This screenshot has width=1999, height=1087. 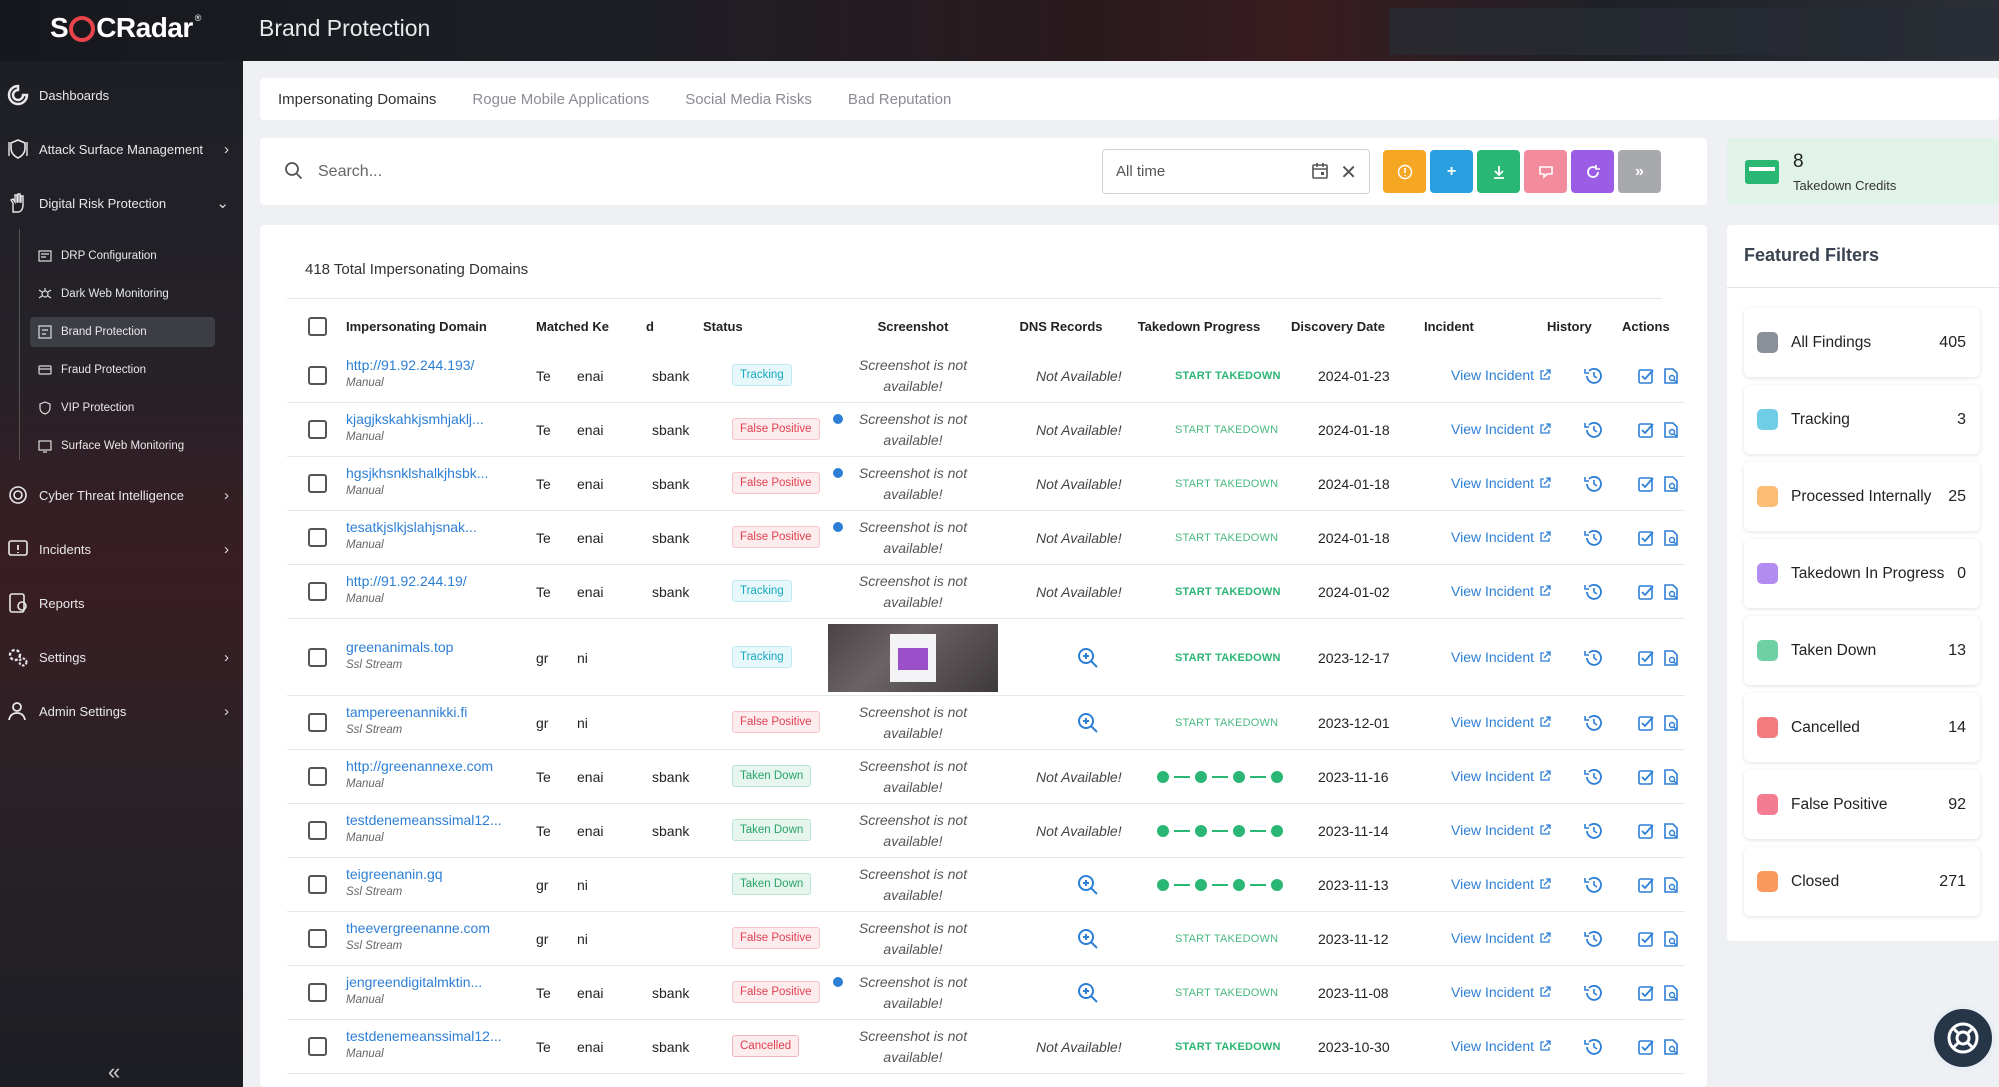 What do you see at coordinates (1451, 171) in the screenshot?
I see `add-button: +` at bounding box center [1451, 171].